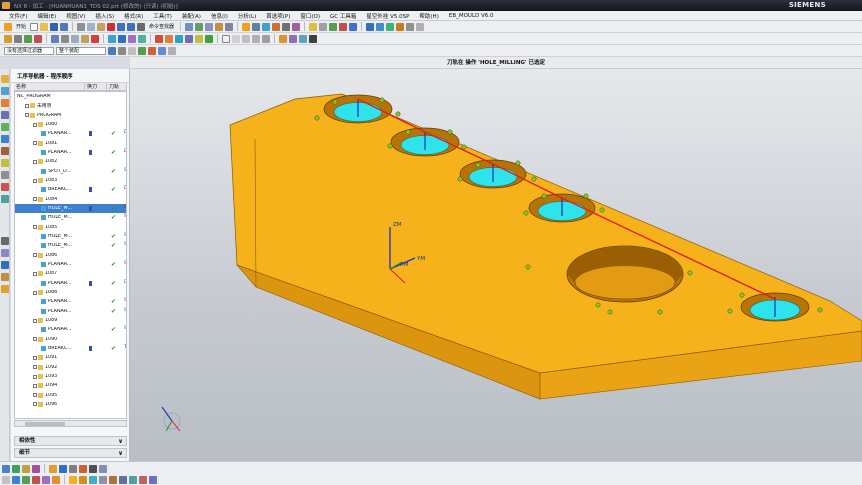  Describe the element at coordinates (29, 50) in the screenshot. I see `filter-select: 没有选择过滤器` at that location.